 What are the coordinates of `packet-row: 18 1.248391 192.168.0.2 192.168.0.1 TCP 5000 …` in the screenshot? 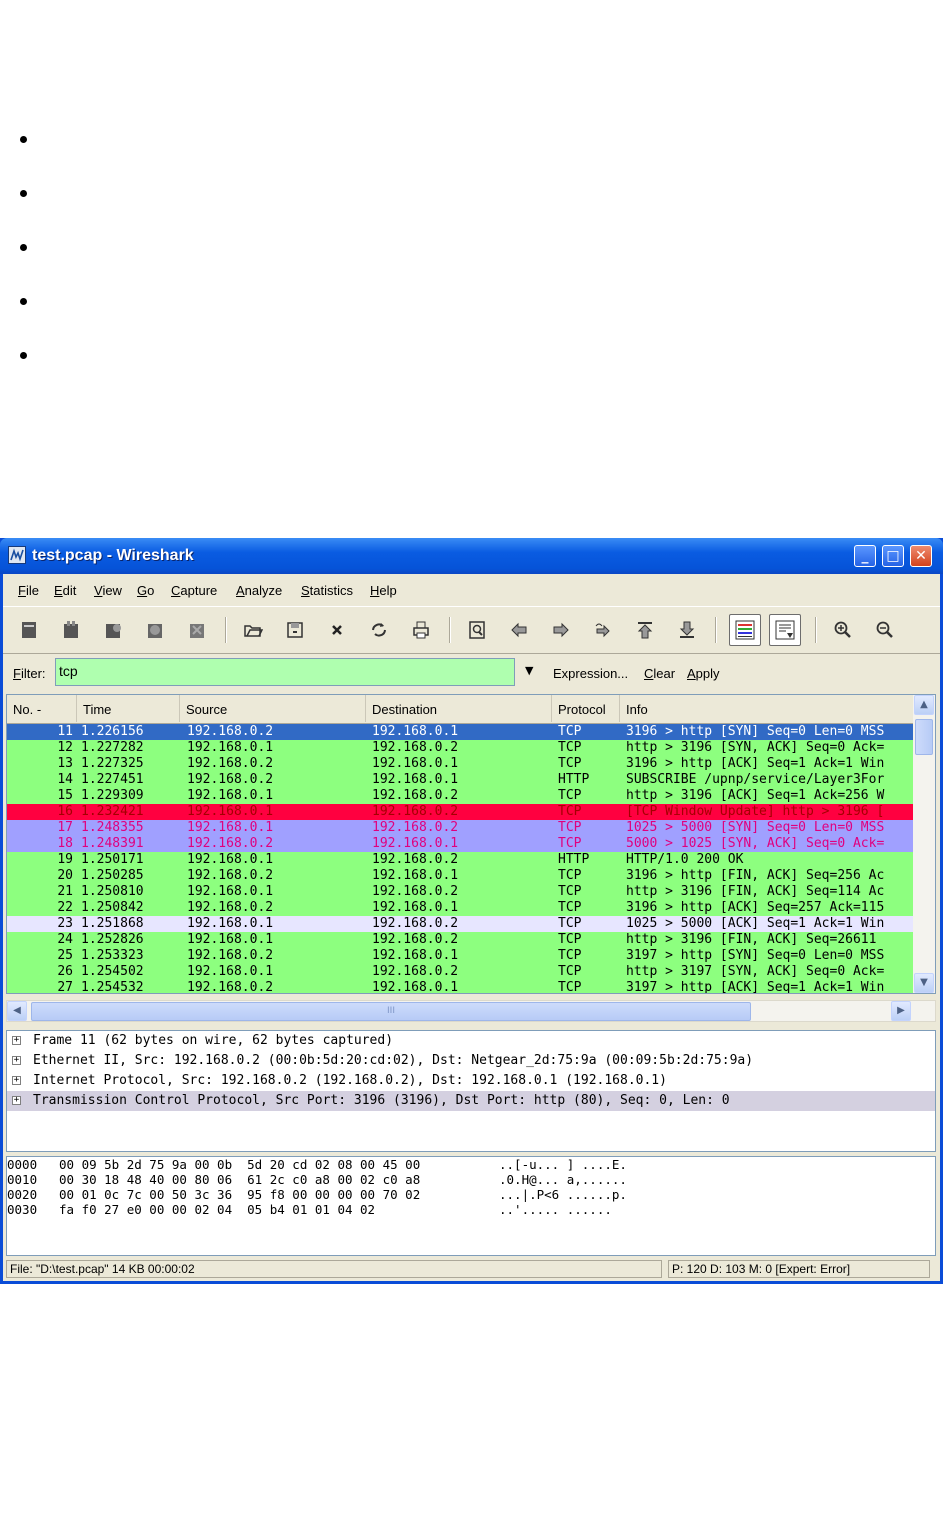 It's located at (460, 844).